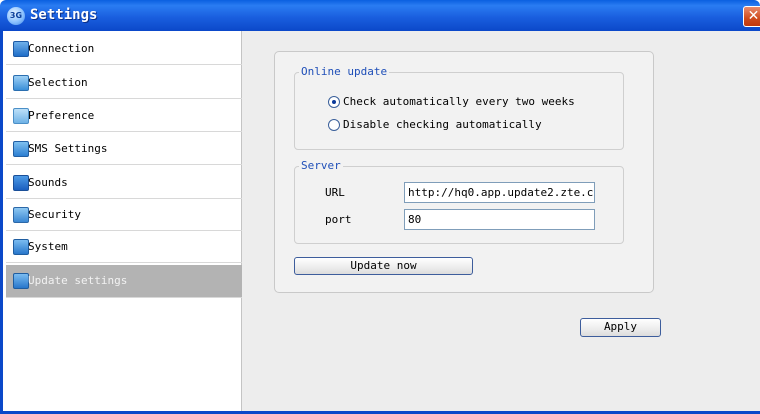  Describe the element at coordinates (124, 116) in the screenshot. I see `sidebar-item-preference: Preference` at that location.